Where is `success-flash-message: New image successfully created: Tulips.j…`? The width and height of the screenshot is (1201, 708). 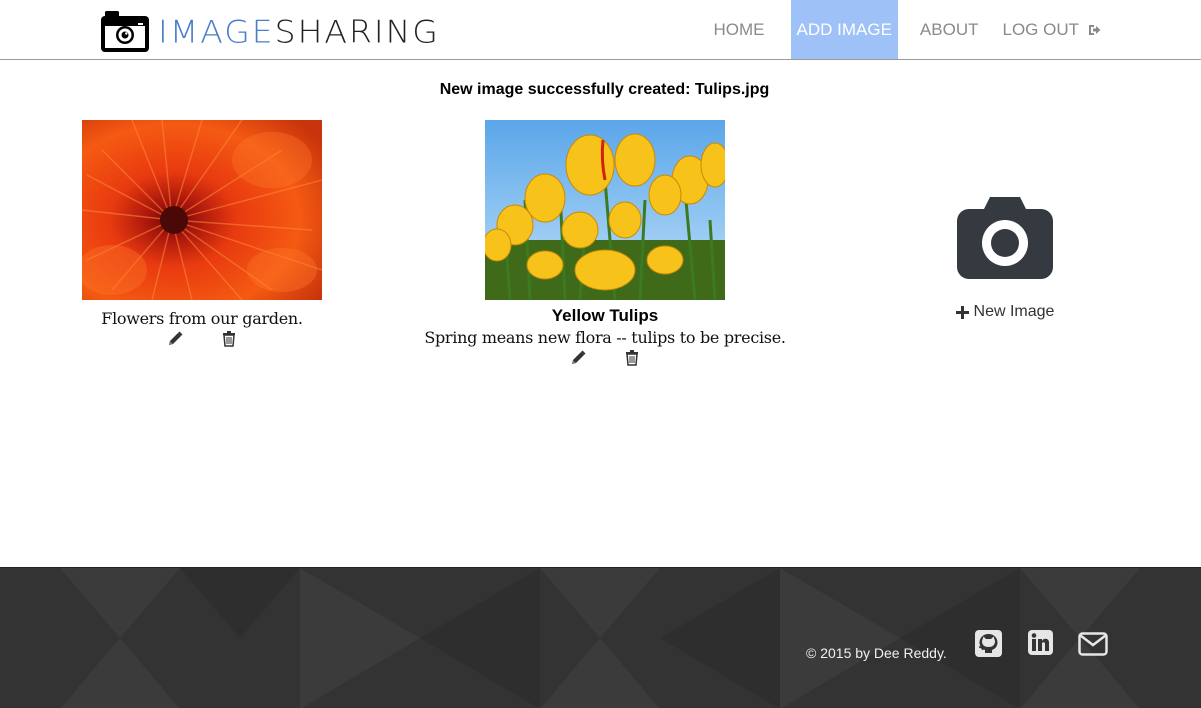 success-flash-message: New image successfully created: Tulips.j… is located at coordinates (604, 89).